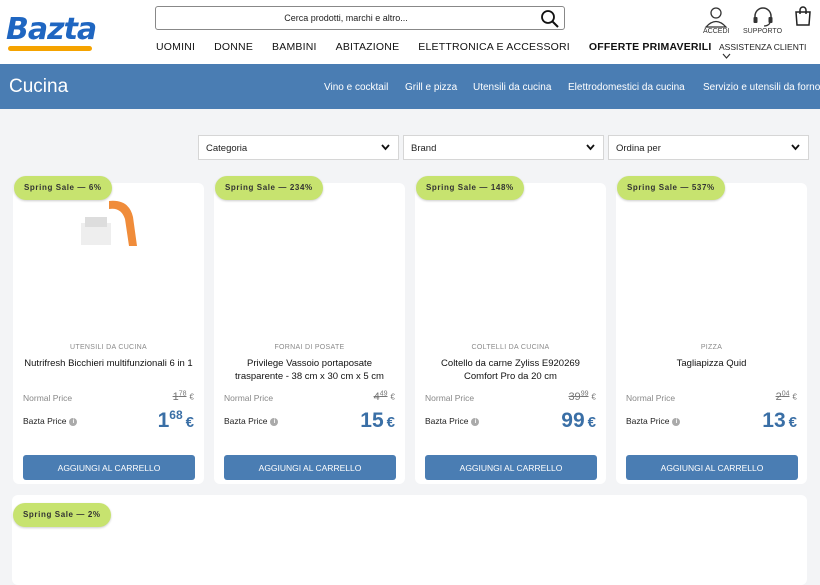  I want to click on support-link: SUPPORTO, so click(762, 20).